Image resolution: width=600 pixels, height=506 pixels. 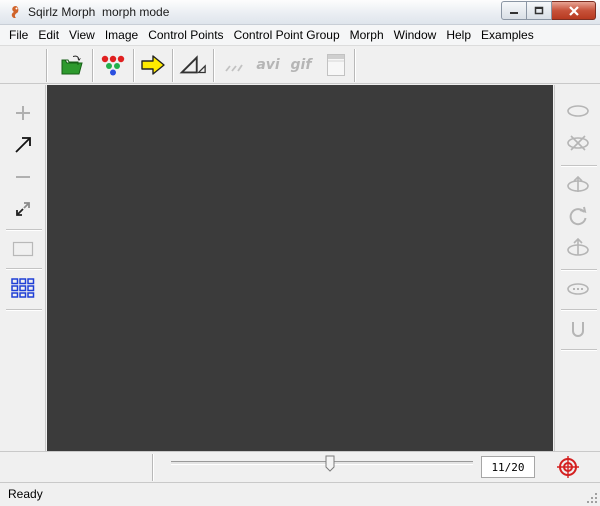 I want to click on open-folder-icon, so click(x=72, y=65).